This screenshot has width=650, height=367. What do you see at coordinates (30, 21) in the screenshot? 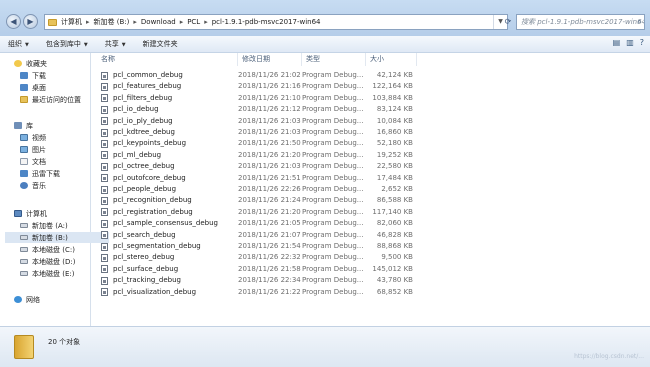
I see `forward-button: ▶` at bounding box center [30, 21].